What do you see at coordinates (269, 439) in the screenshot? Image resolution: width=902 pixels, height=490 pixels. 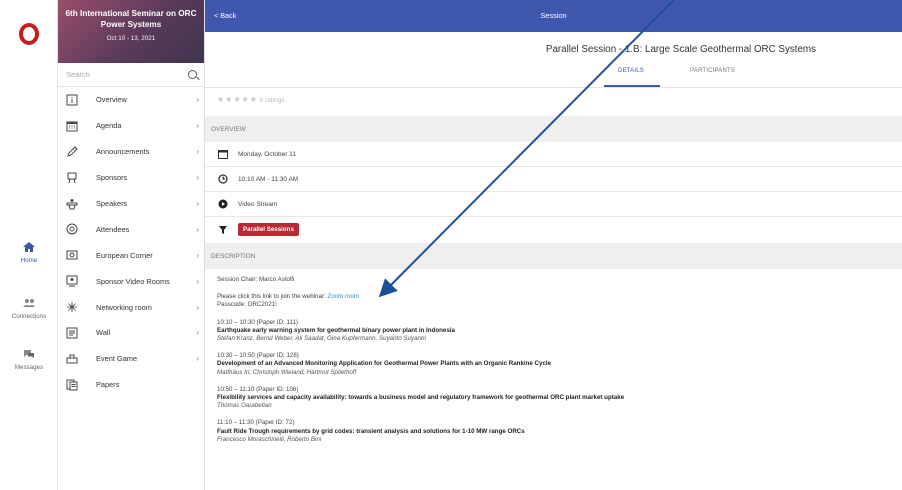 I see `paper-authors: Francesco Moraschinelli, Roberto Bini` at bounding box center [269, 439].